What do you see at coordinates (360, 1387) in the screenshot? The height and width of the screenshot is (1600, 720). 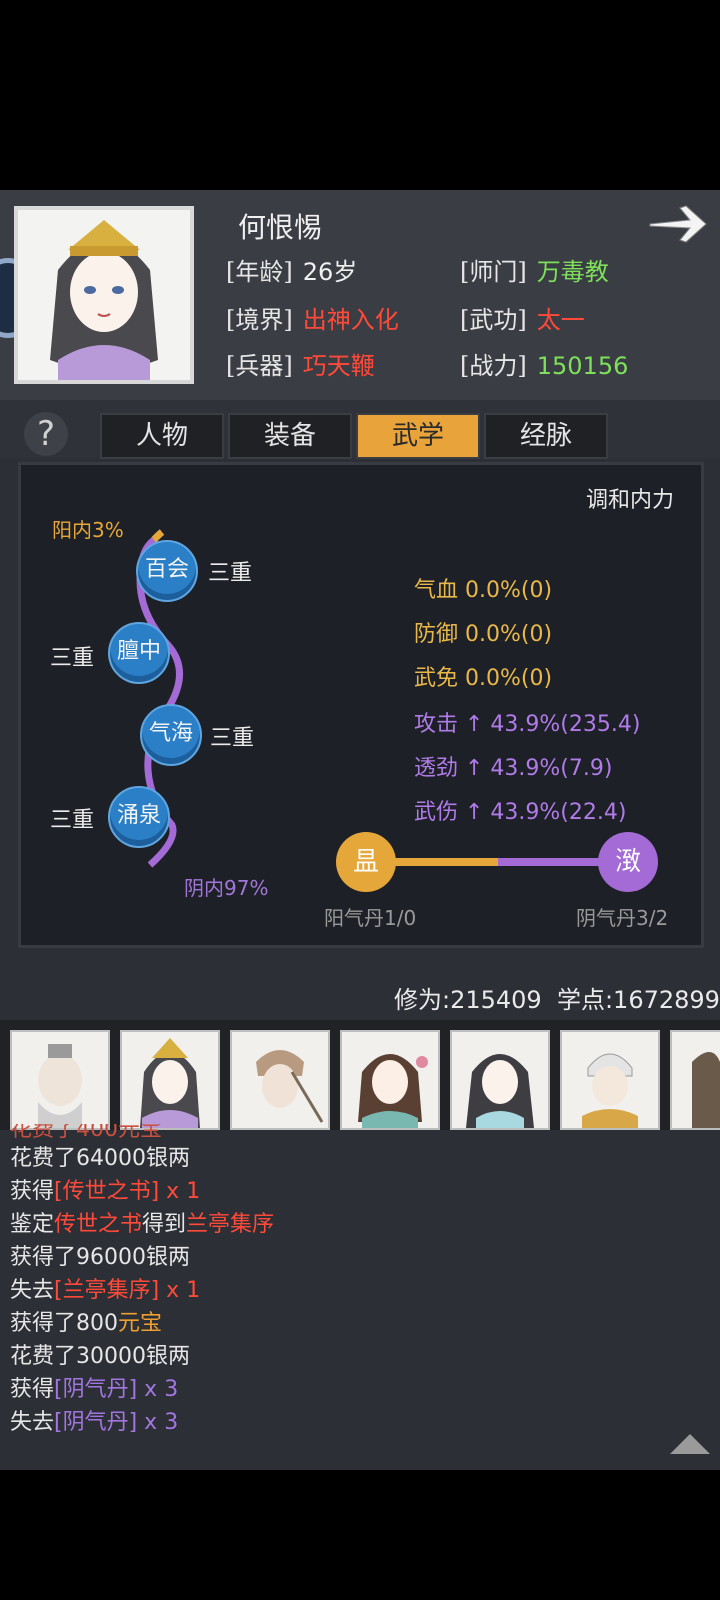 I see `log-line: 获得[阴气丹] x 3` at bounding box center [360, 1387].